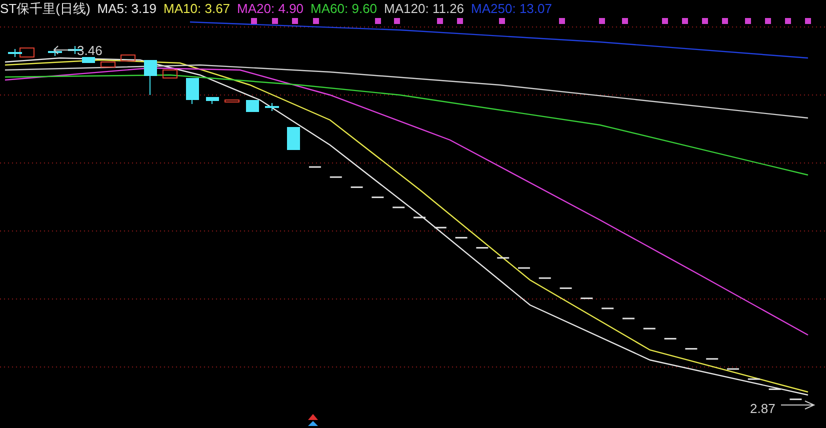 The image size is (826, 428). Describe the element at coordinates (45, 8) in the screenshot. I see `chart-title: ST保千里(日线)` at that location.